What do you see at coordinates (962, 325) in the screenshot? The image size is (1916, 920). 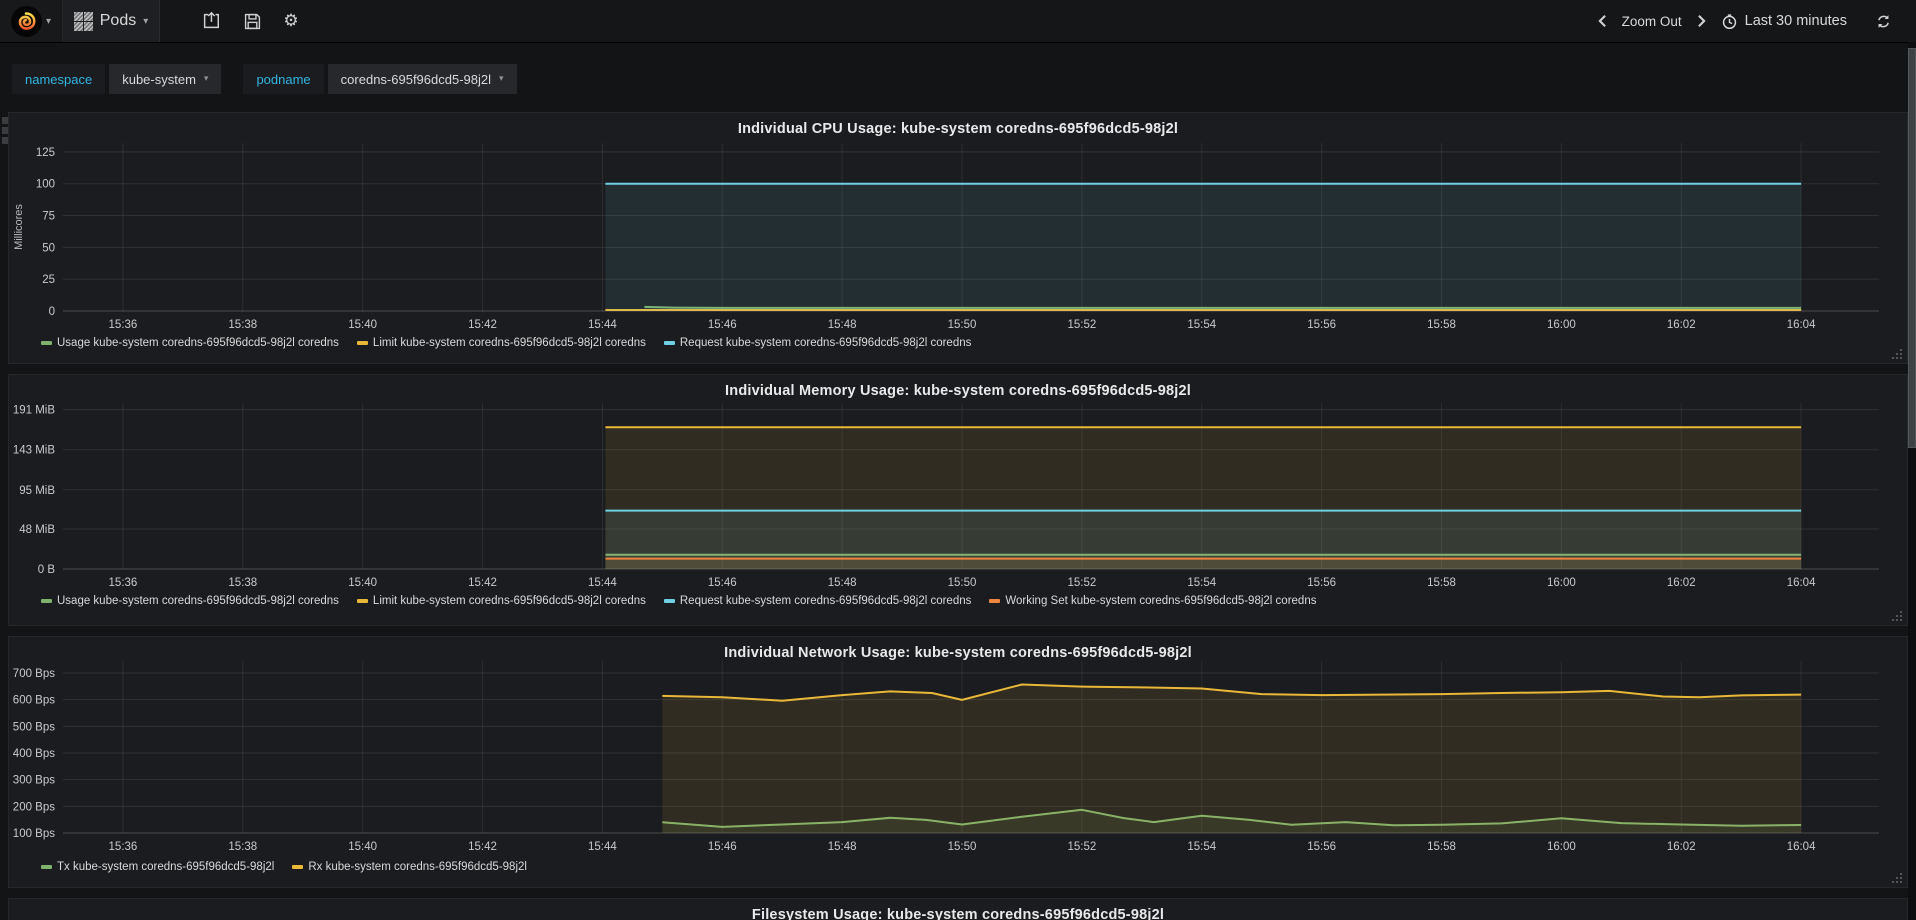 I see `svg-text: 15:50` at bounding box center [962, 325].